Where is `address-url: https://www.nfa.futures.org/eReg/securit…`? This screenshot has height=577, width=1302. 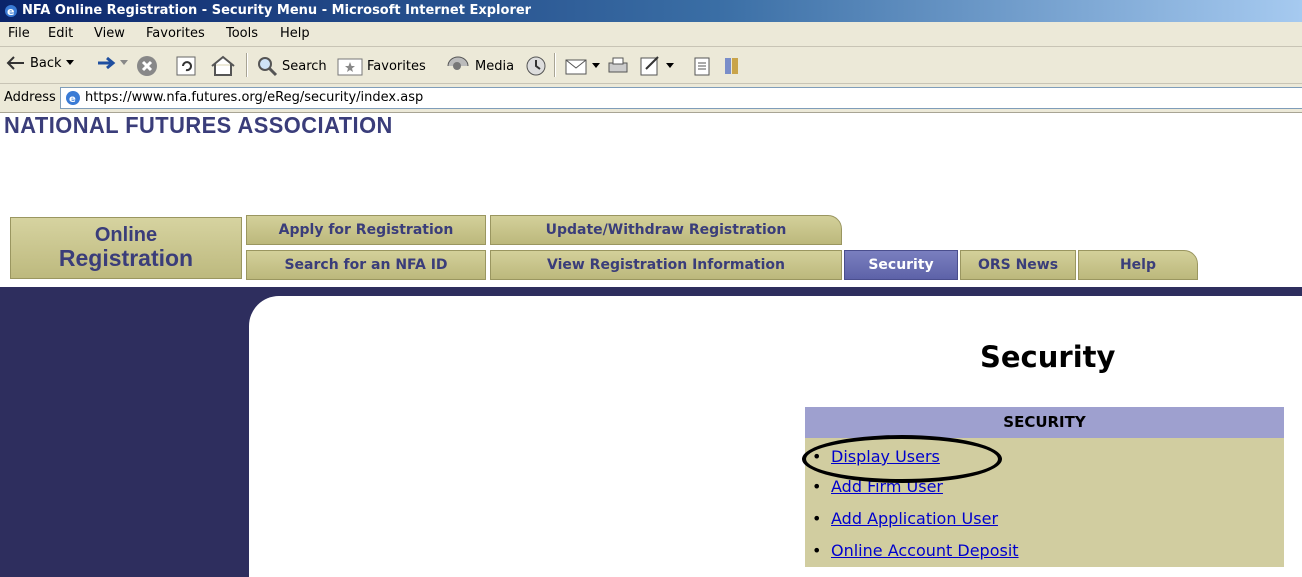 address-url: https://www.nfa.futures.org/eReg/securit… is located at coordinates (254, 97).